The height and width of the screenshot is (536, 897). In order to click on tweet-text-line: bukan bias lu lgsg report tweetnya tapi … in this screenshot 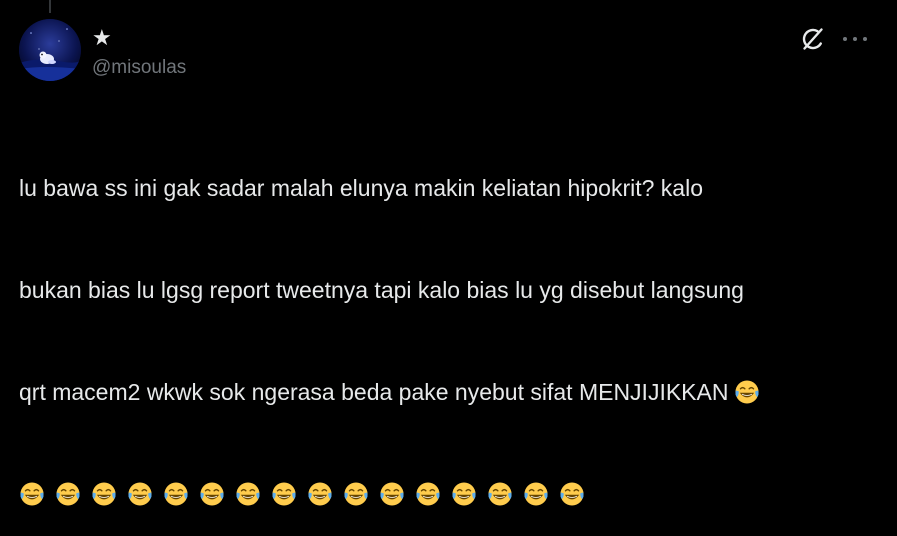, I will do `click(381, 290)`.